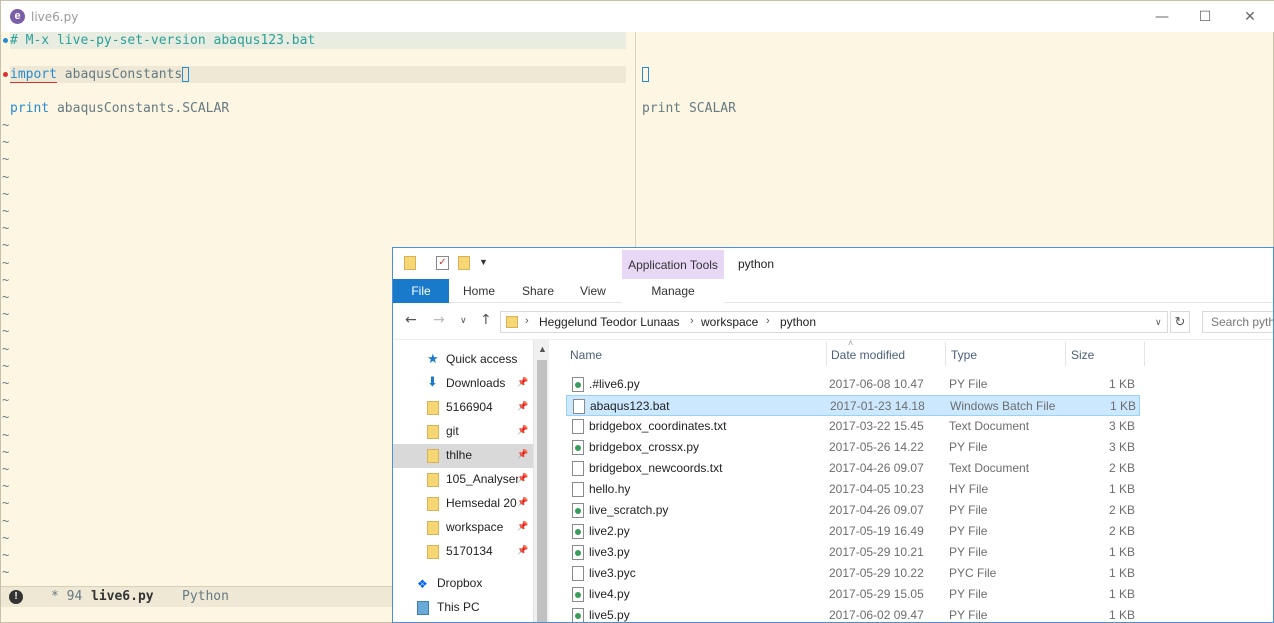 This screenshot has height=623, width=1274. Describe the element at coordinates (542, 349) in the screenshot. I see `scroll-up-icon: ▲` at that location.